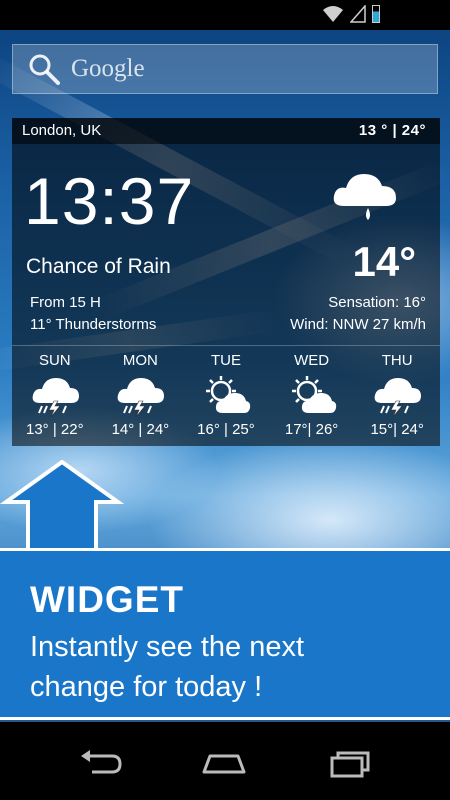 The height and width of the screenshot is (800, 450). What do you see at coordinates (364, 197) in the screenshot?
I see `rain-cloud-icon` at bounding box center [364, 197].